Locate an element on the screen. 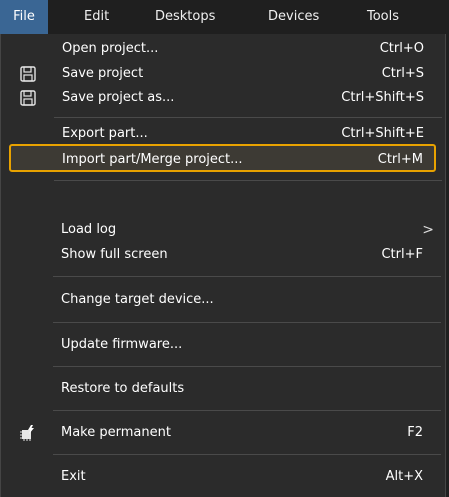 The image size is (449, 497). menu-item-label: Load log is located at coordinates (89, 229).